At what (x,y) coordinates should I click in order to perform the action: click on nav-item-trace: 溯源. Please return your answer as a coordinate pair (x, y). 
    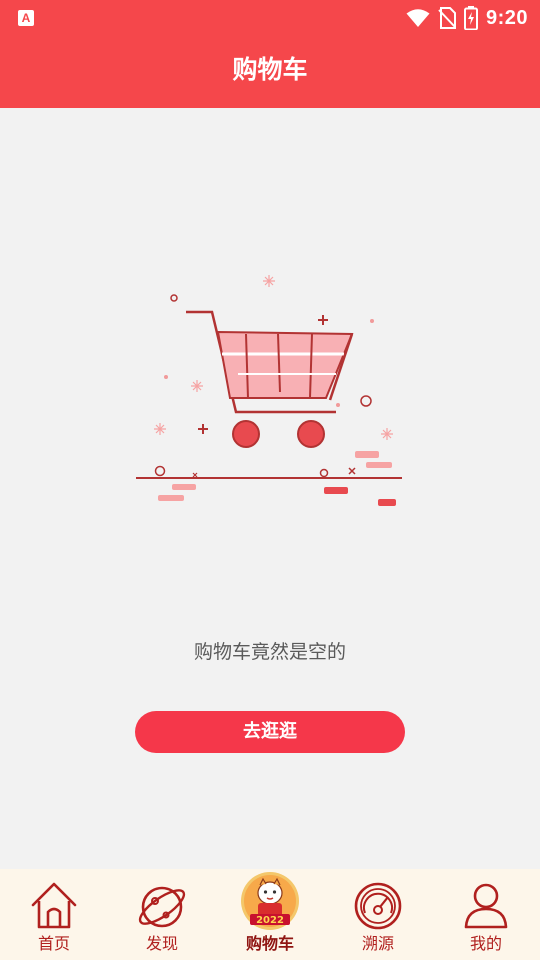
    Looking at the image, I should click on (378, 914).